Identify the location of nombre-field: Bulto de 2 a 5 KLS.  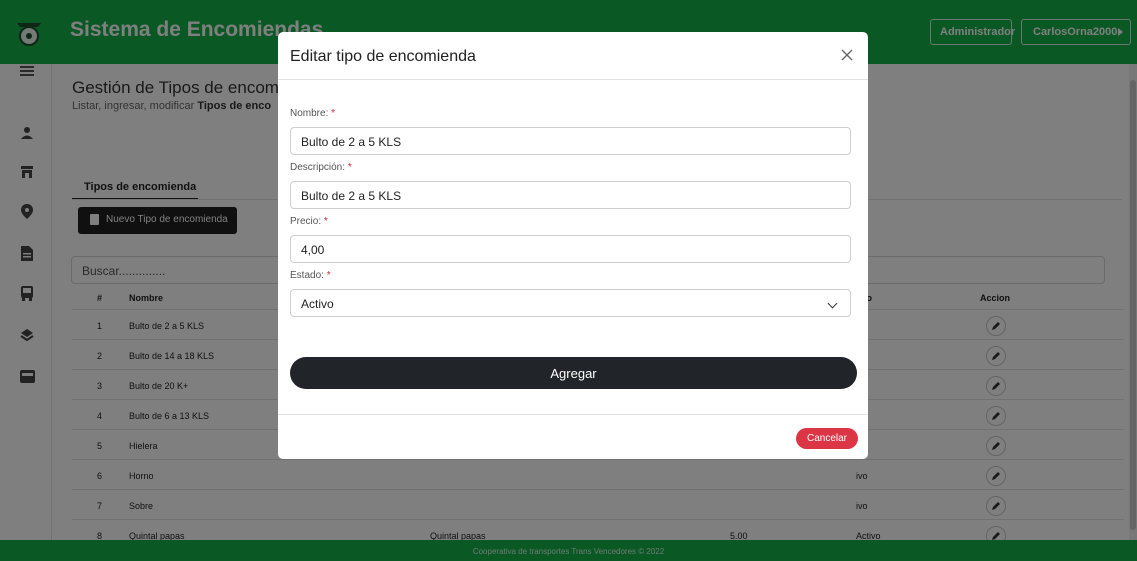
(570, 141).